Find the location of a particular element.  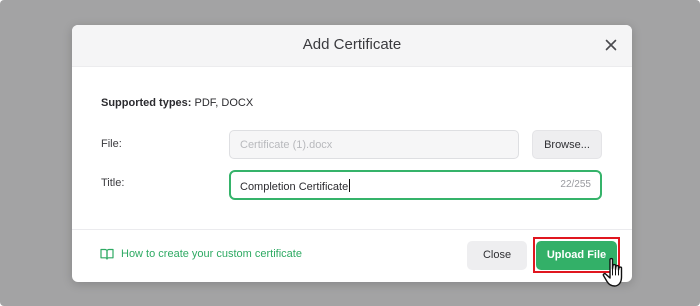

file-label: File: is located at coordinates (111, 144).